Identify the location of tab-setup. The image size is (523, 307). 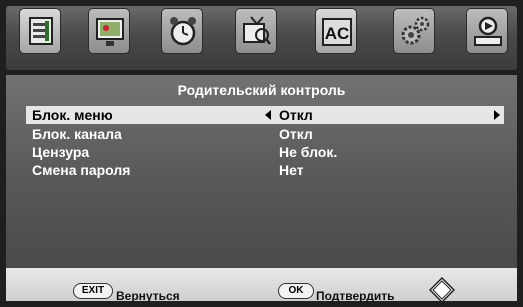
(414, 31).